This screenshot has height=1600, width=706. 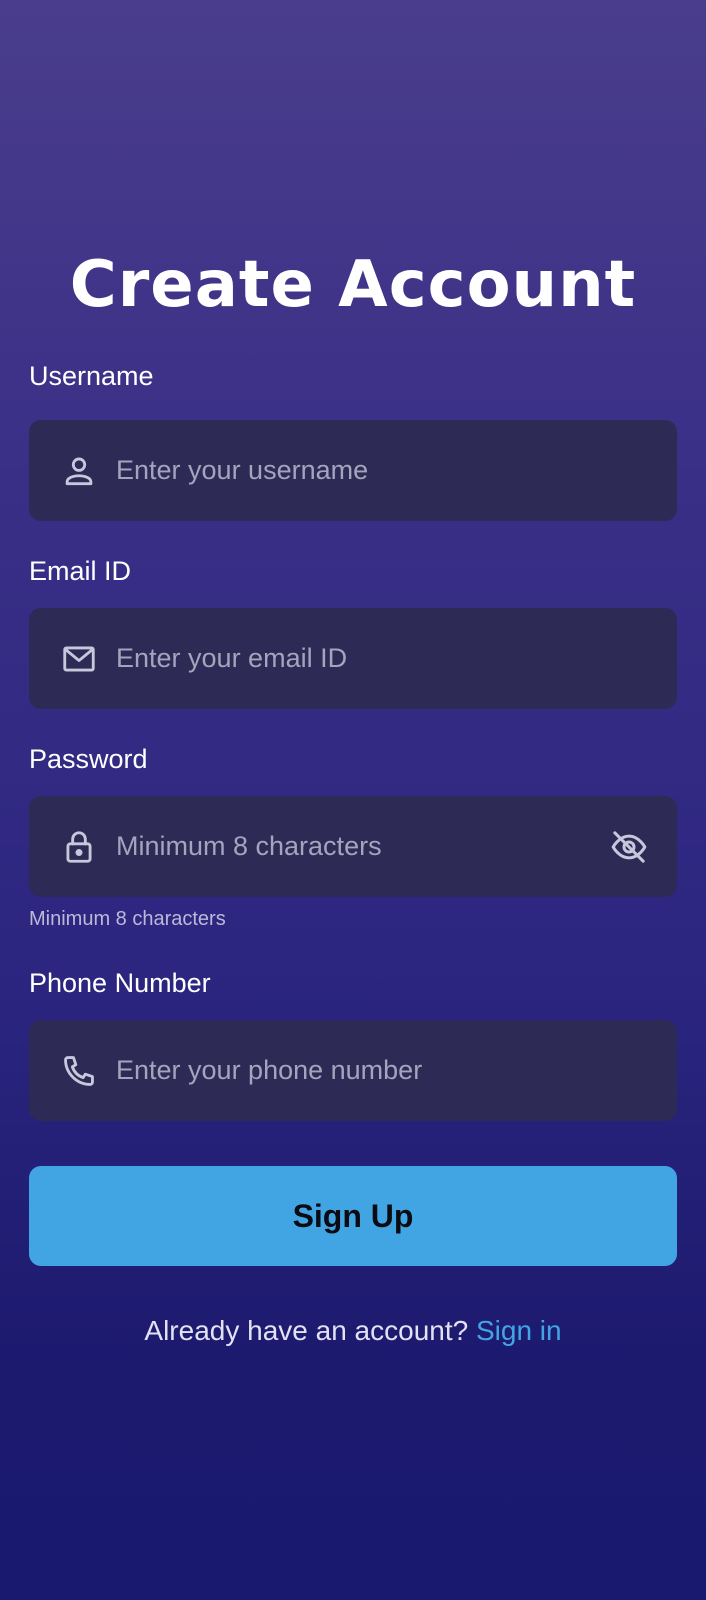 What do you see at coordinates (353, 285) in the screenshot?
I see `page-title: Create Account` at bounding box center [353, 285].